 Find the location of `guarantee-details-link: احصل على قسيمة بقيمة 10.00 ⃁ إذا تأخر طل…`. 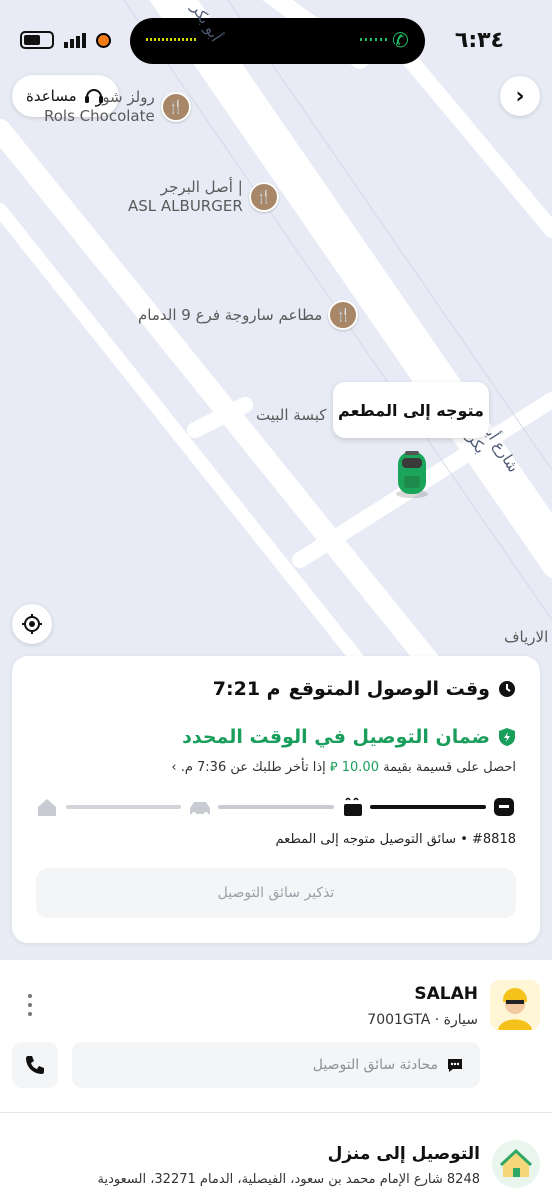

guarantee-details-link: احصل على قسيمة بقيمة 10.00 ⃁ إذا تأخر طل… is located at coordinates (343, 766).